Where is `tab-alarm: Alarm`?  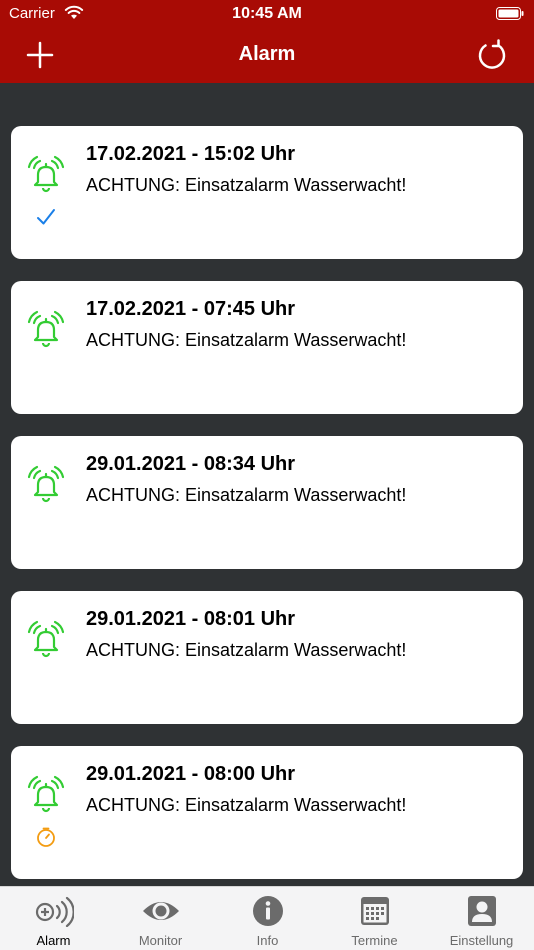
tab-alarm: Alarm is located at coordinates (53, 918).